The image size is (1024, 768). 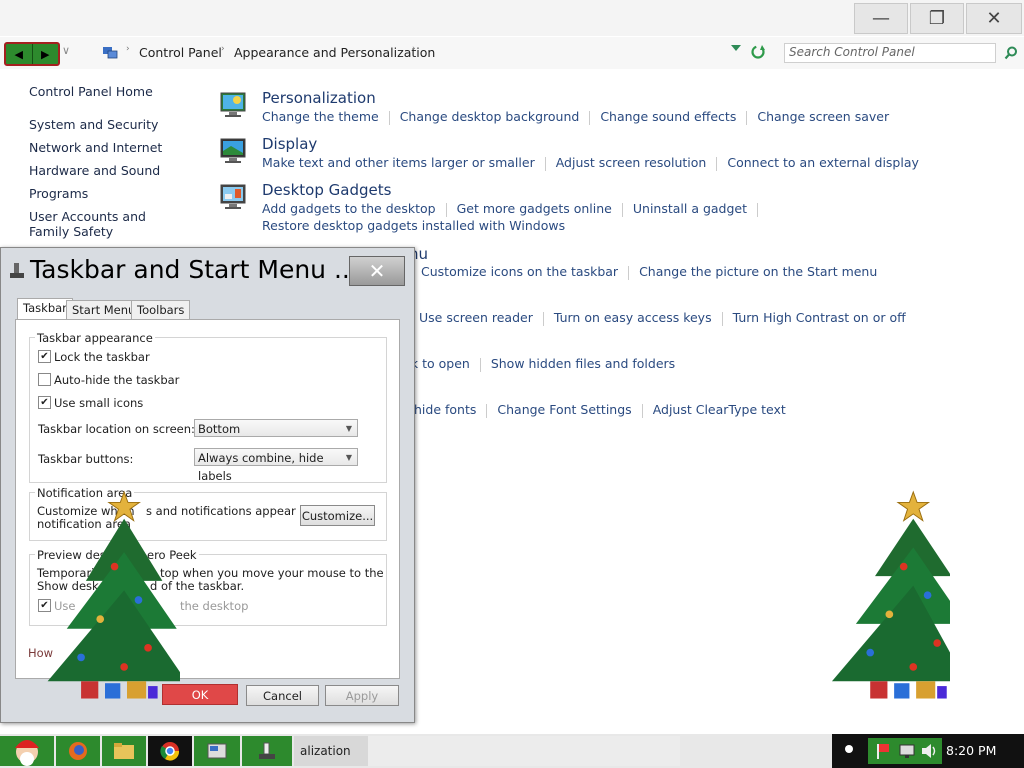 I want to click on chrome-icon, so click(x=170, y=751).